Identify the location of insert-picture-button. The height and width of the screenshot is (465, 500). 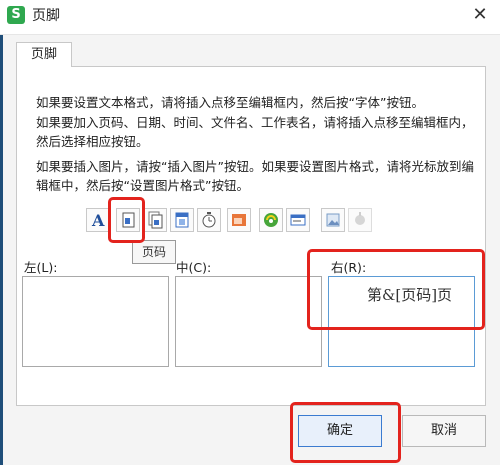
(333, 220).